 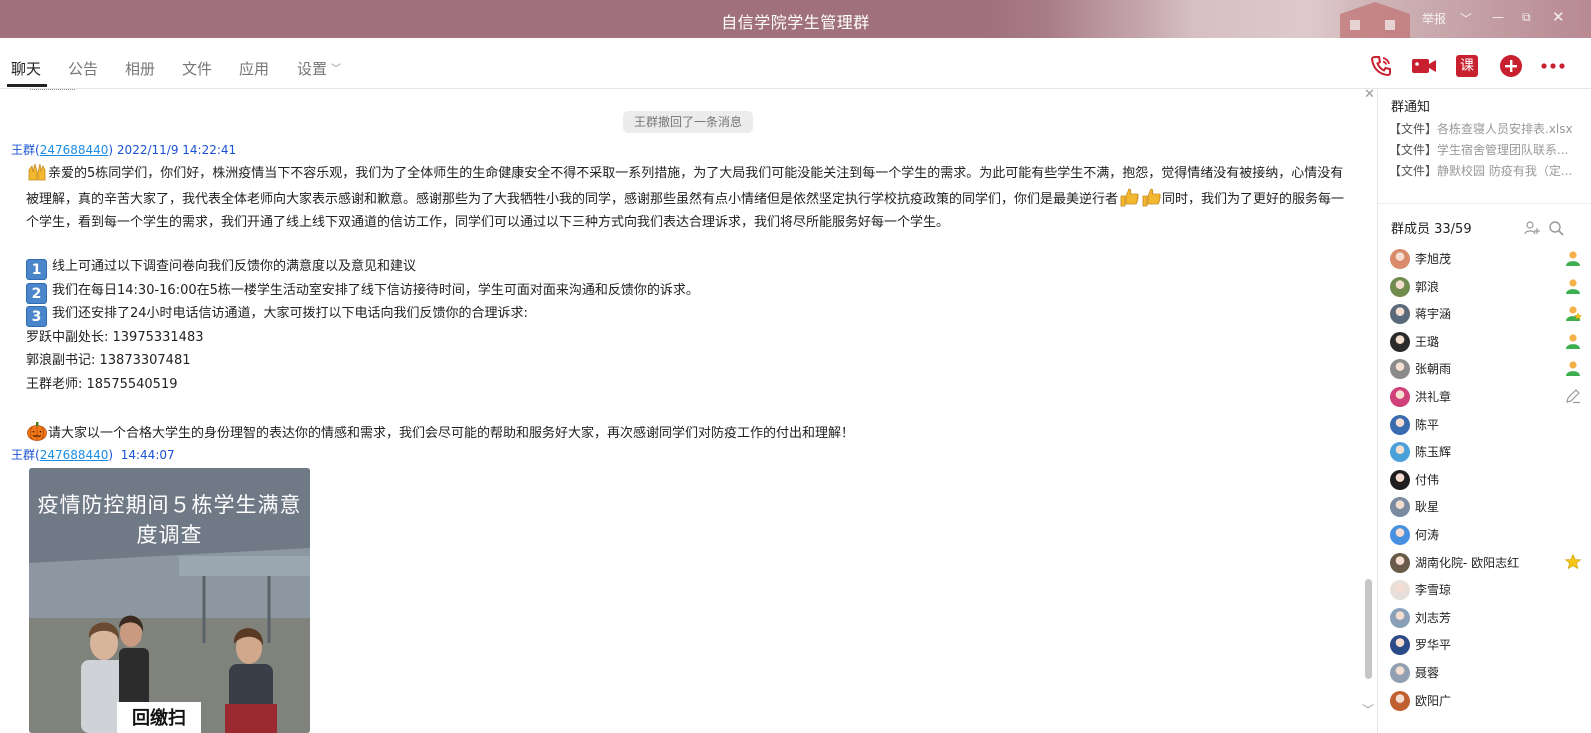 What do you see at coordinates (1505, 129) in the screenshot?
I see `notice-text: 各栋查寝人员安排表.xlsx` at bounding box center [1505, 129].